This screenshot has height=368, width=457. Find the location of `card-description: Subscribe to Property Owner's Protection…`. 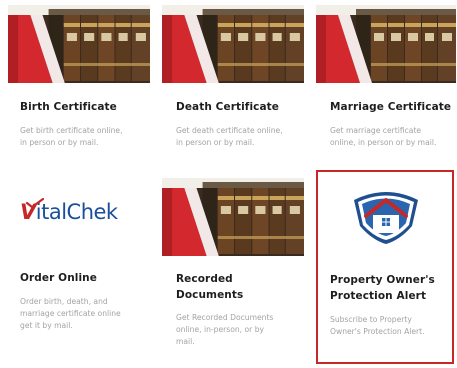

card-description: Subscribe to Property Owner's Protection… is located at coordinates (377, 325).